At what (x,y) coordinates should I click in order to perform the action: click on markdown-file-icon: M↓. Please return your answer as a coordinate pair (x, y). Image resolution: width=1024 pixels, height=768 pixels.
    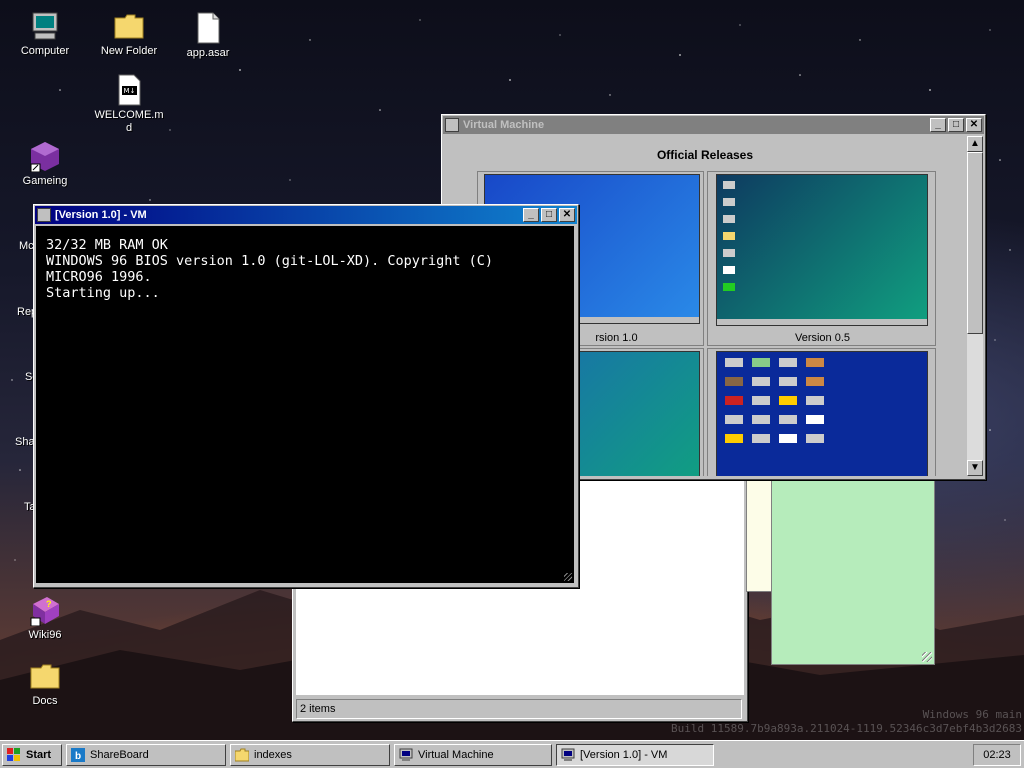
    Looking at the image, I should click on (129, 90).